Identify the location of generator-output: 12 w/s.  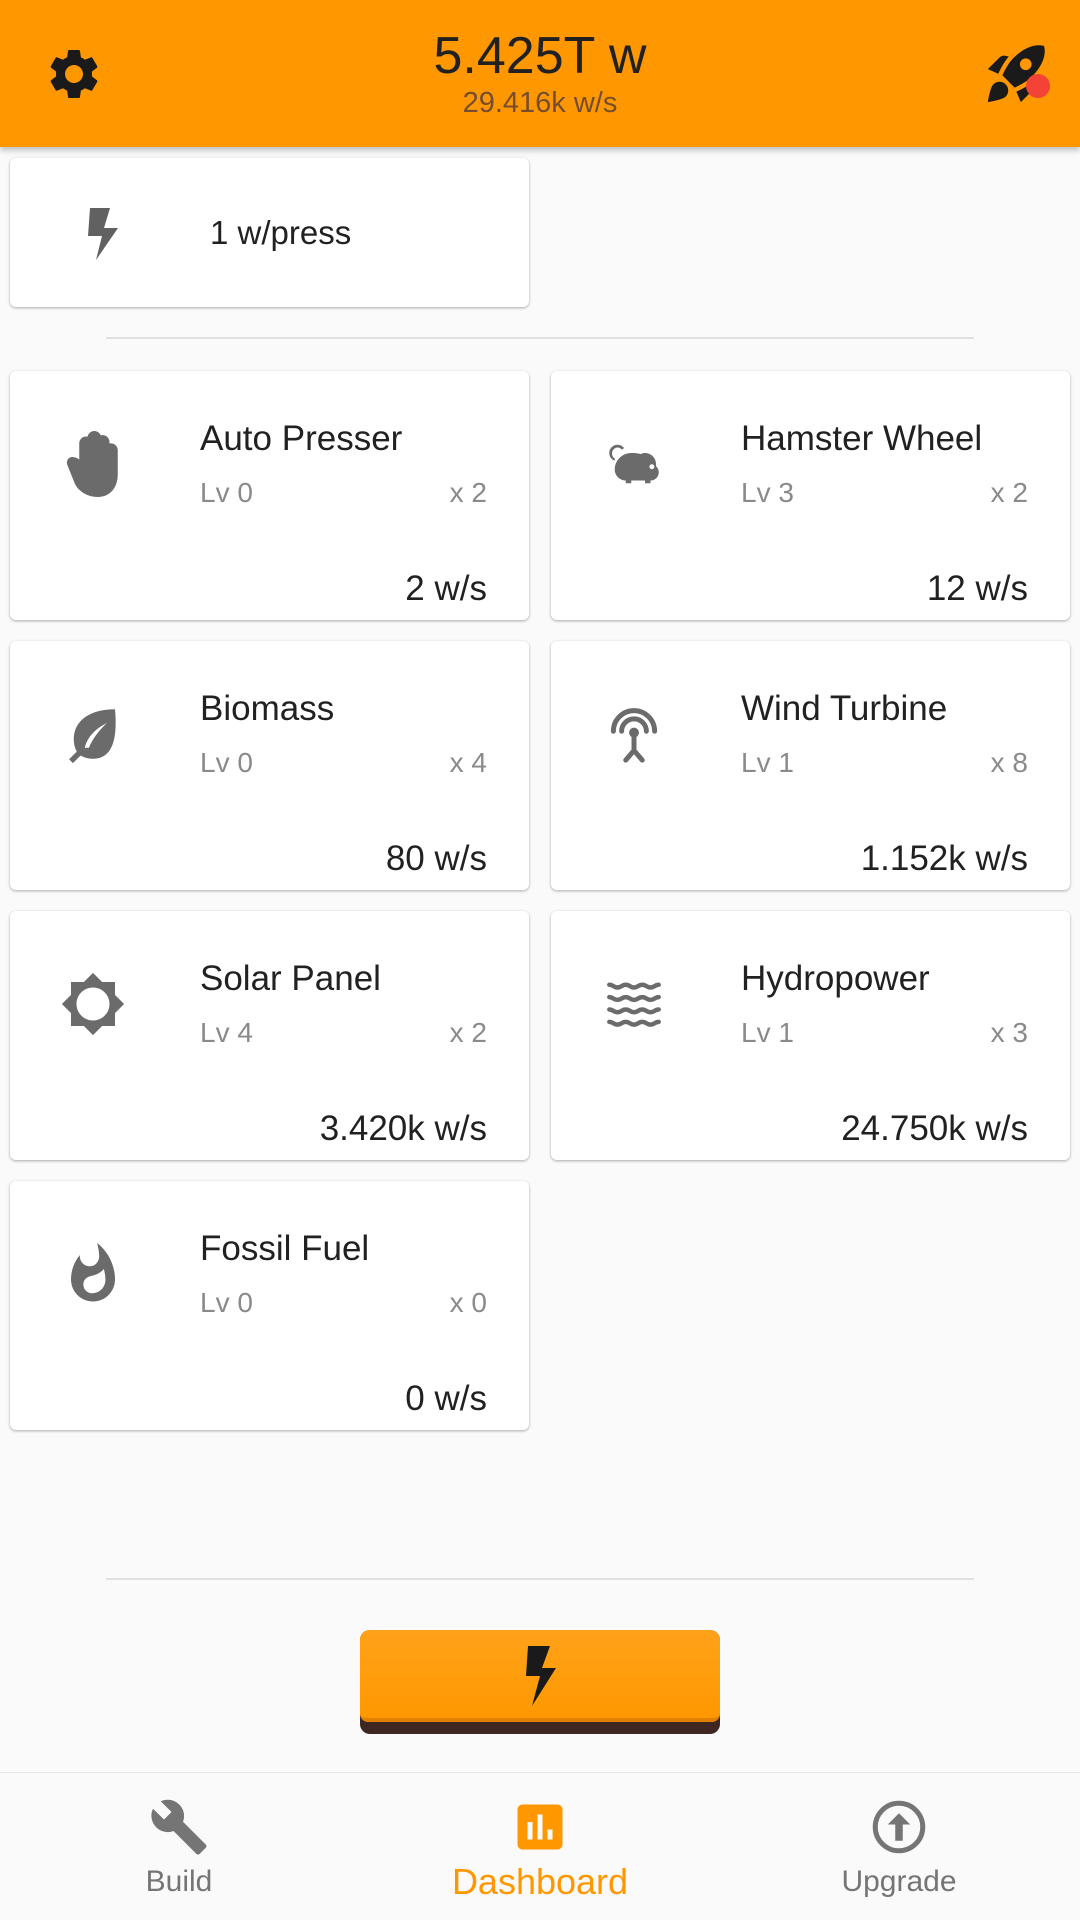
(977, 588).